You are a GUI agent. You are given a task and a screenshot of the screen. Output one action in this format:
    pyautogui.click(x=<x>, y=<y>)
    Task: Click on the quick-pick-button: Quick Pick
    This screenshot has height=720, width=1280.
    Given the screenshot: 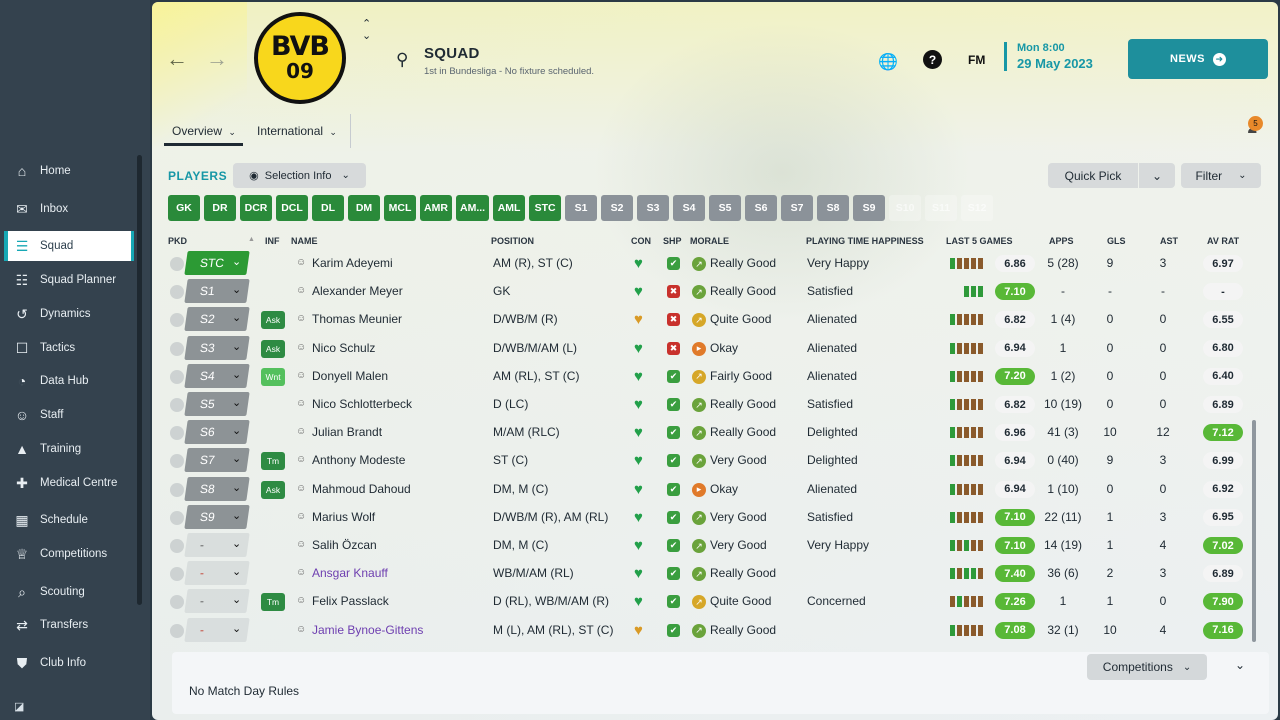 What is the action you would take?
    pyautogui.click(x=1093, y=175)
    